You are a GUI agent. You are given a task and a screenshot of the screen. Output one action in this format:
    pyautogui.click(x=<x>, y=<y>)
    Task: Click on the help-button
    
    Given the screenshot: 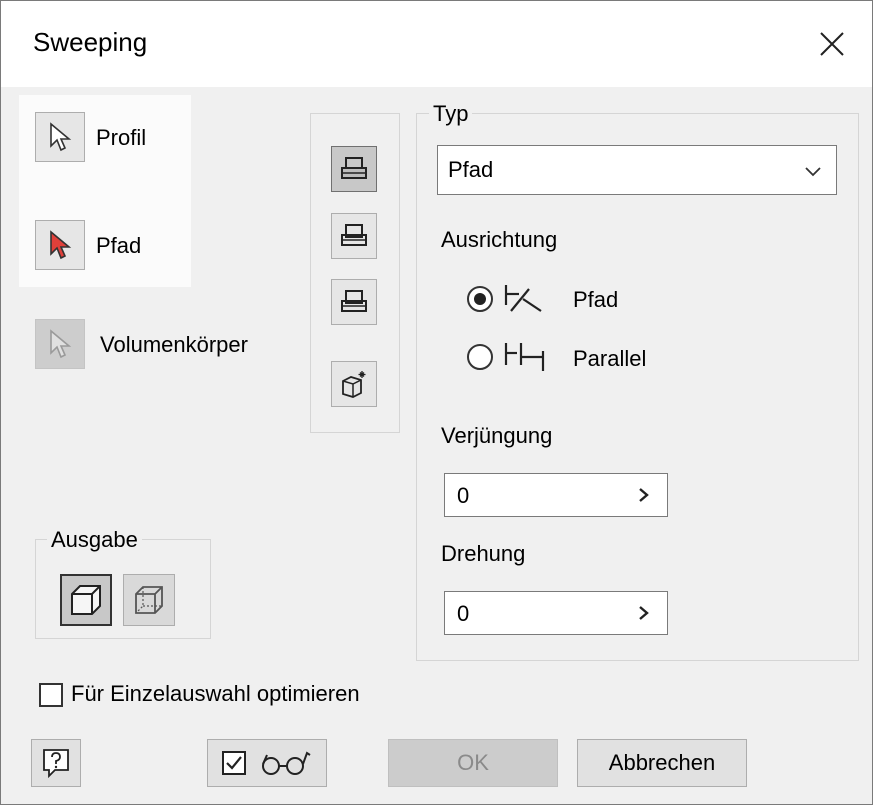 What is the action you would take?
    pyautogui.click(x=56, y=763)
    